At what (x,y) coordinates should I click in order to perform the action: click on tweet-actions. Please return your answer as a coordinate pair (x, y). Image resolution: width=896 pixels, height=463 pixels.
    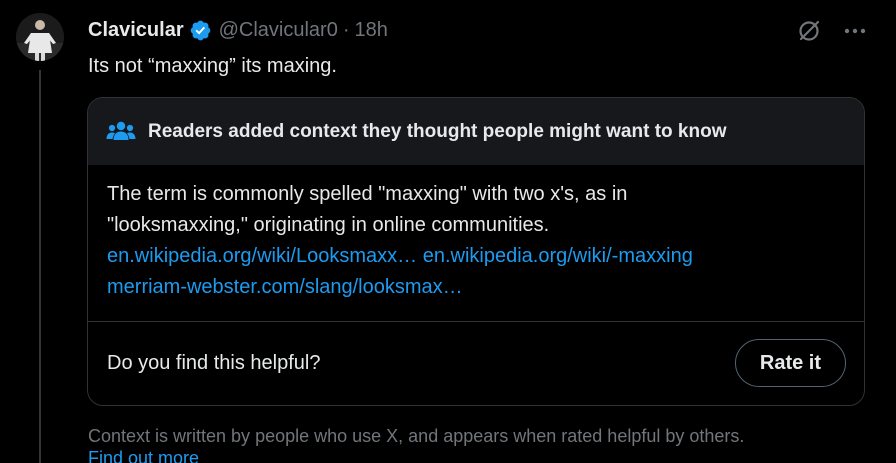
    Looking at the image, I should click on (831, 31).